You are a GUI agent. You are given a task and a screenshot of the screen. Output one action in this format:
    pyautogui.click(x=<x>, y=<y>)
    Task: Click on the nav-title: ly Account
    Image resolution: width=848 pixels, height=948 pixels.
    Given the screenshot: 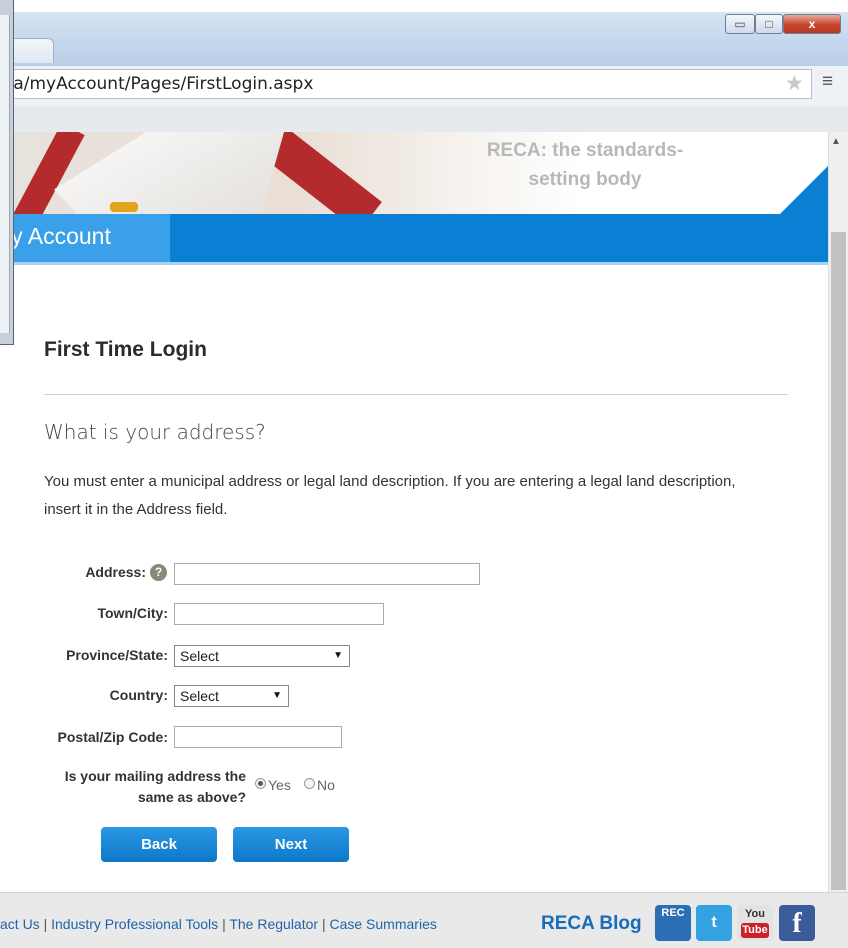 What is the action you would take?
    pyautogui.click(x=58, y=236)
    